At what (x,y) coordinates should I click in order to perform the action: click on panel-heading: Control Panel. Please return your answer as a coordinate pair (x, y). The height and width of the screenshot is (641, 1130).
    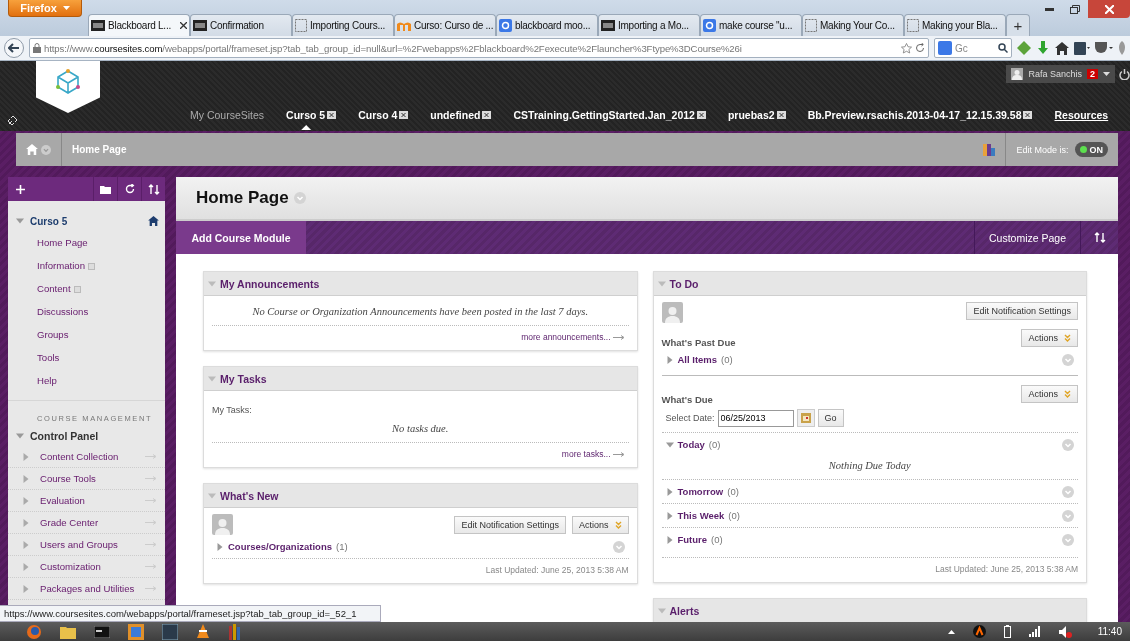
    Looking at the image, I should click on (64, 436).